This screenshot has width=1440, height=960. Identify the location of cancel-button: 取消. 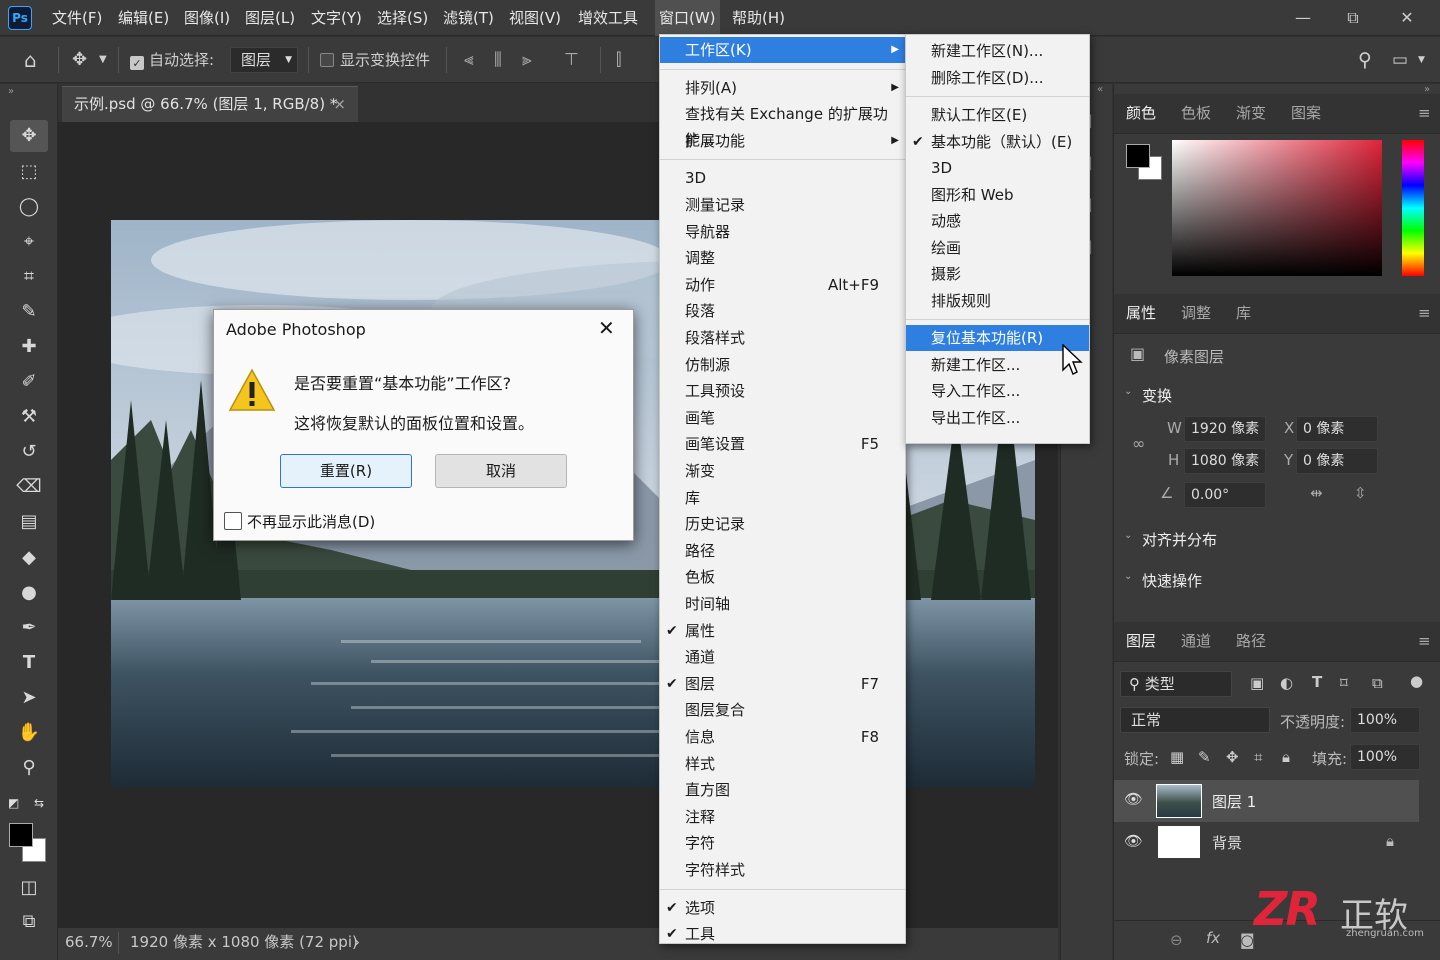
(501, 471).